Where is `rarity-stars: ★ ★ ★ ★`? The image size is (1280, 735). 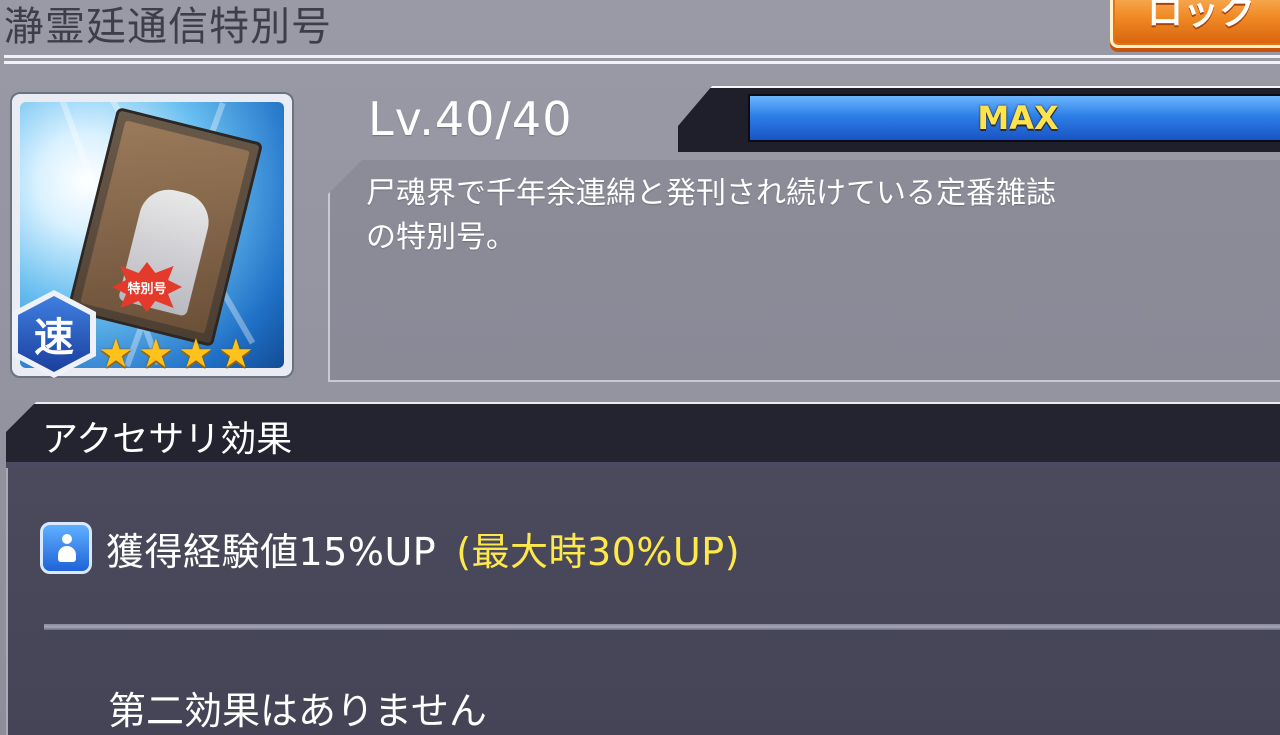
rarity-stars: ★ ★ ★ ★ is located at coordinates (178, 354).